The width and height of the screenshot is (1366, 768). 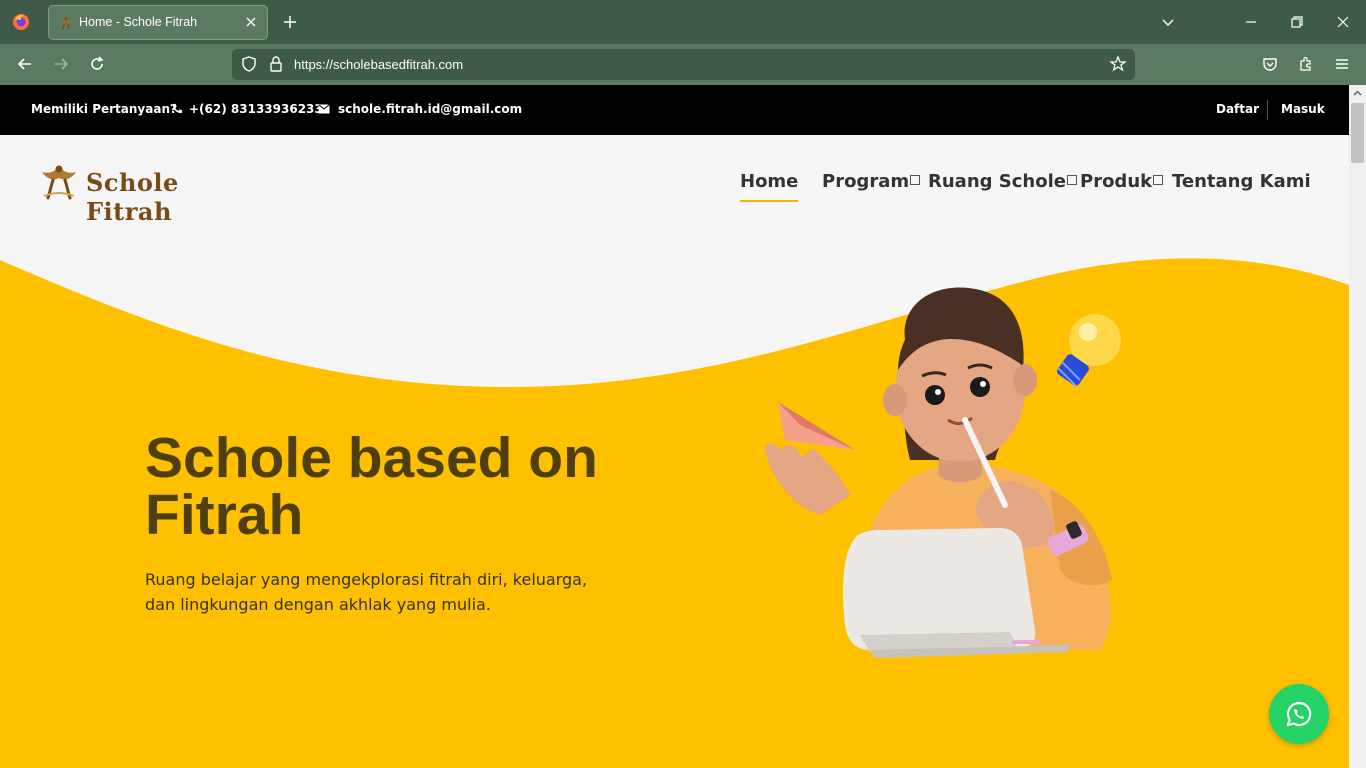 What do you see at coordinates (1118, 64) in the screenshot?
I see `bookmark-star-icon` at bounding box center [1118, 64].